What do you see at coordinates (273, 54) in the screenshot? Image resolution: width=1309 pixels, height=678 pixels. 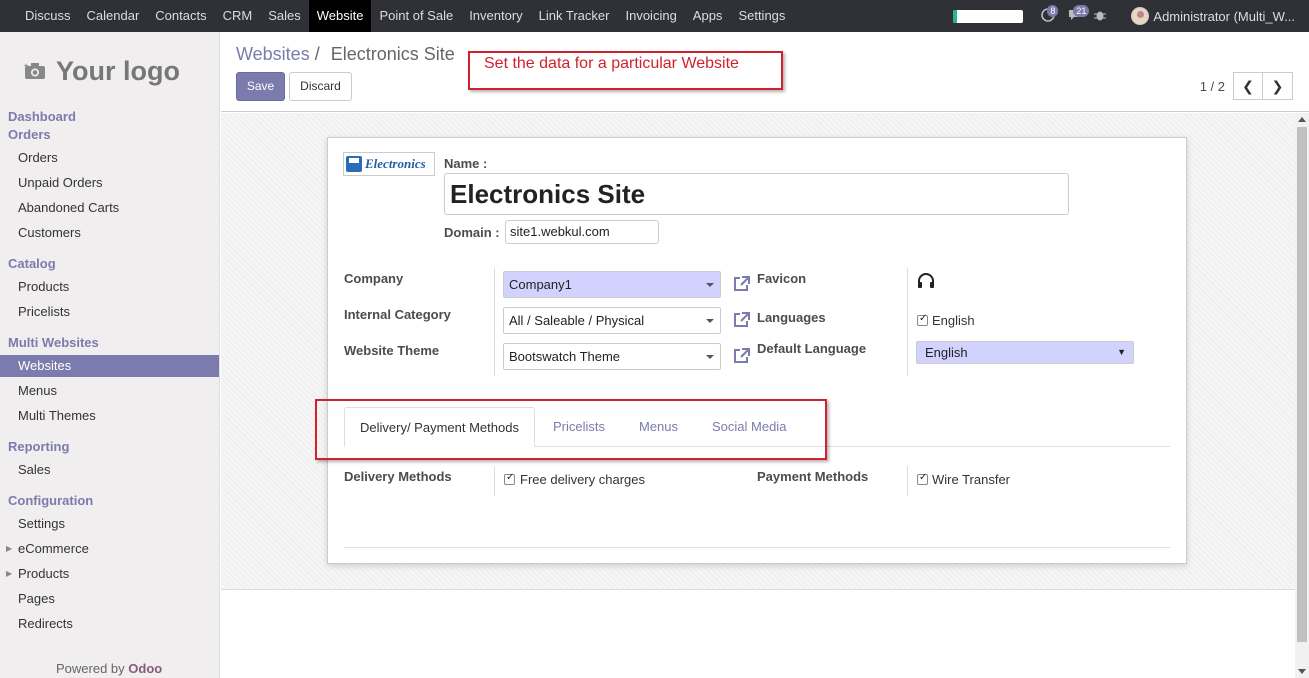 I see `breadcrumb-parent: Websites` at bounding box center [273, 54].